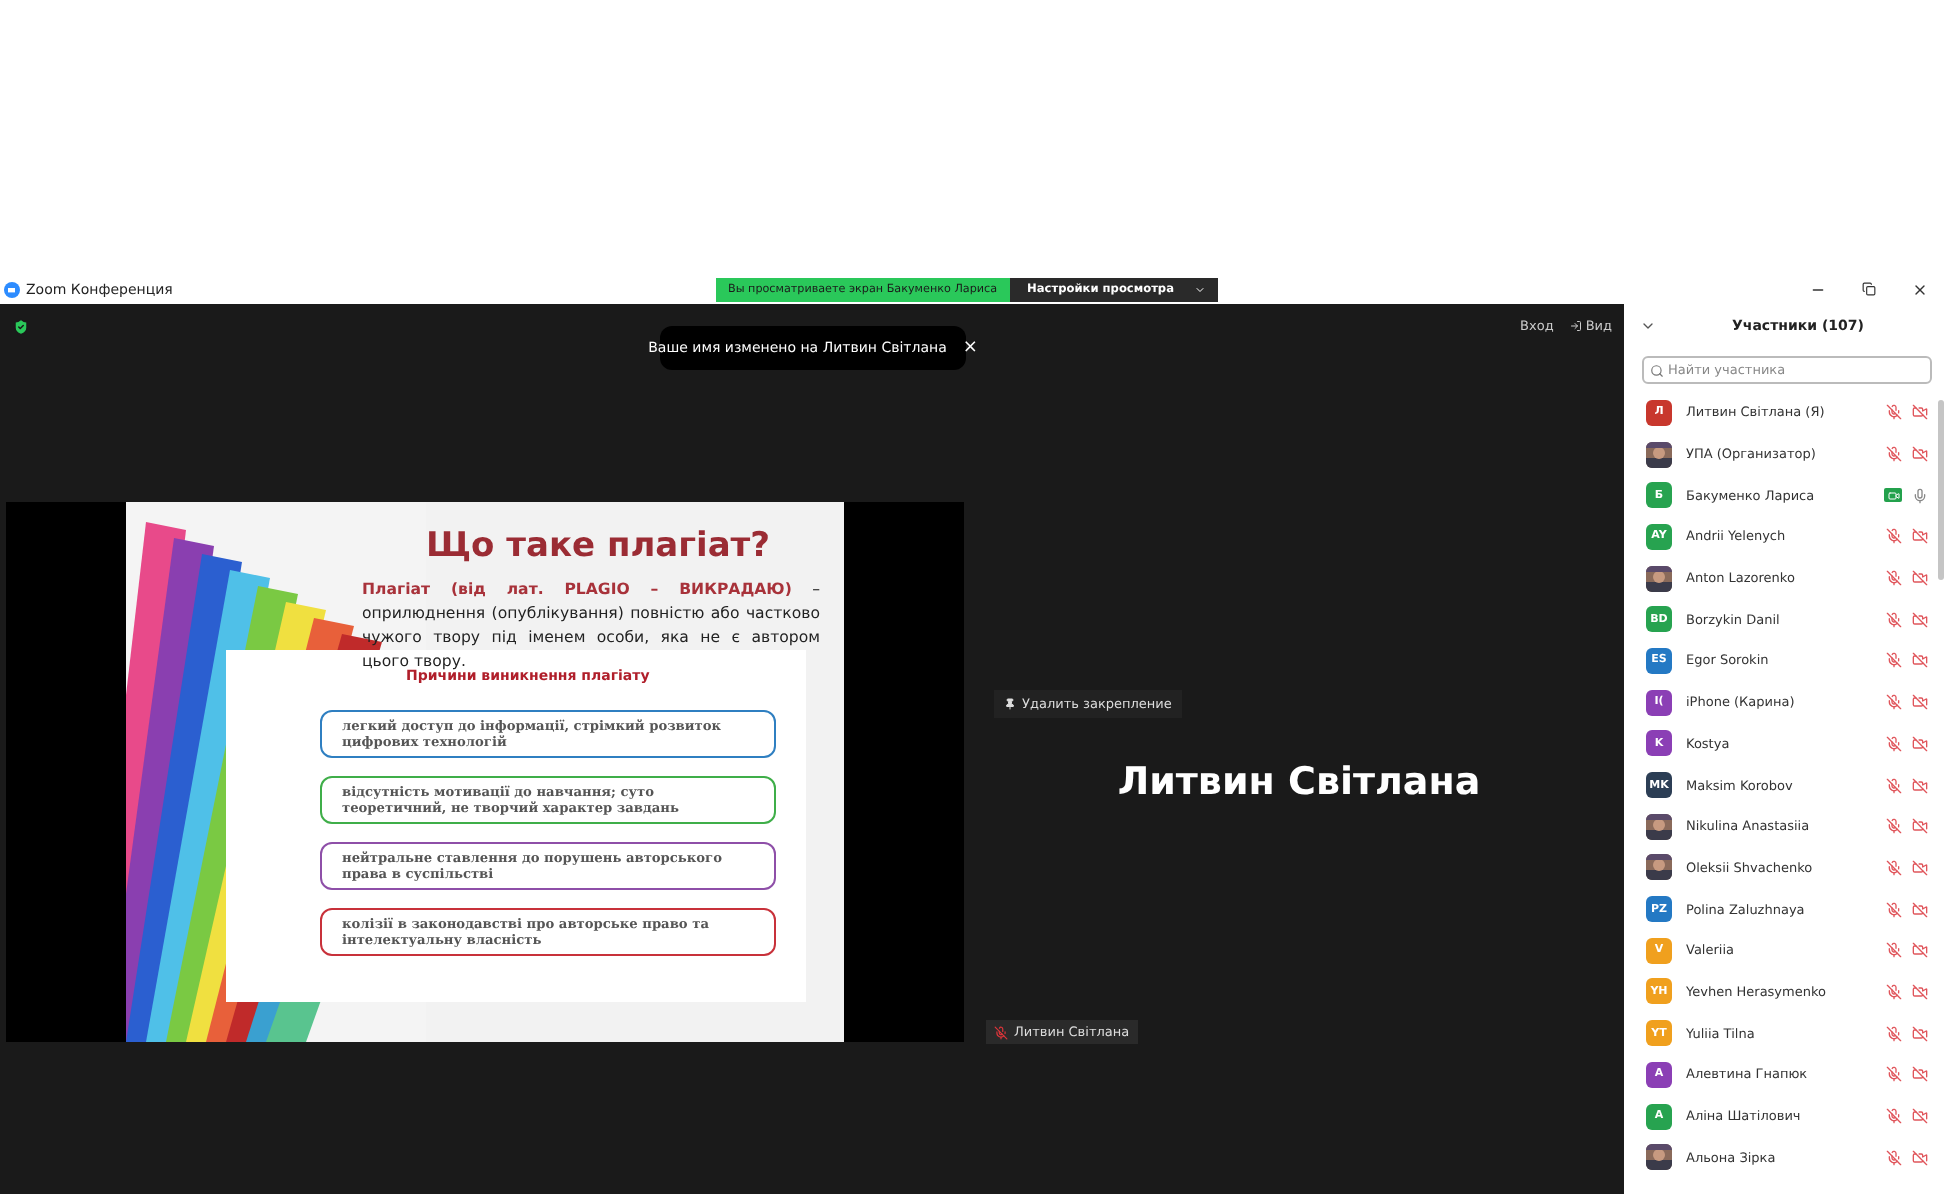 This screenshot has width=1948, height=1194. What do you see at coordinates (599, 545) in the screenshot?
I see `slide-title: Що таке плагіат?` at bounding box center [599, 545].